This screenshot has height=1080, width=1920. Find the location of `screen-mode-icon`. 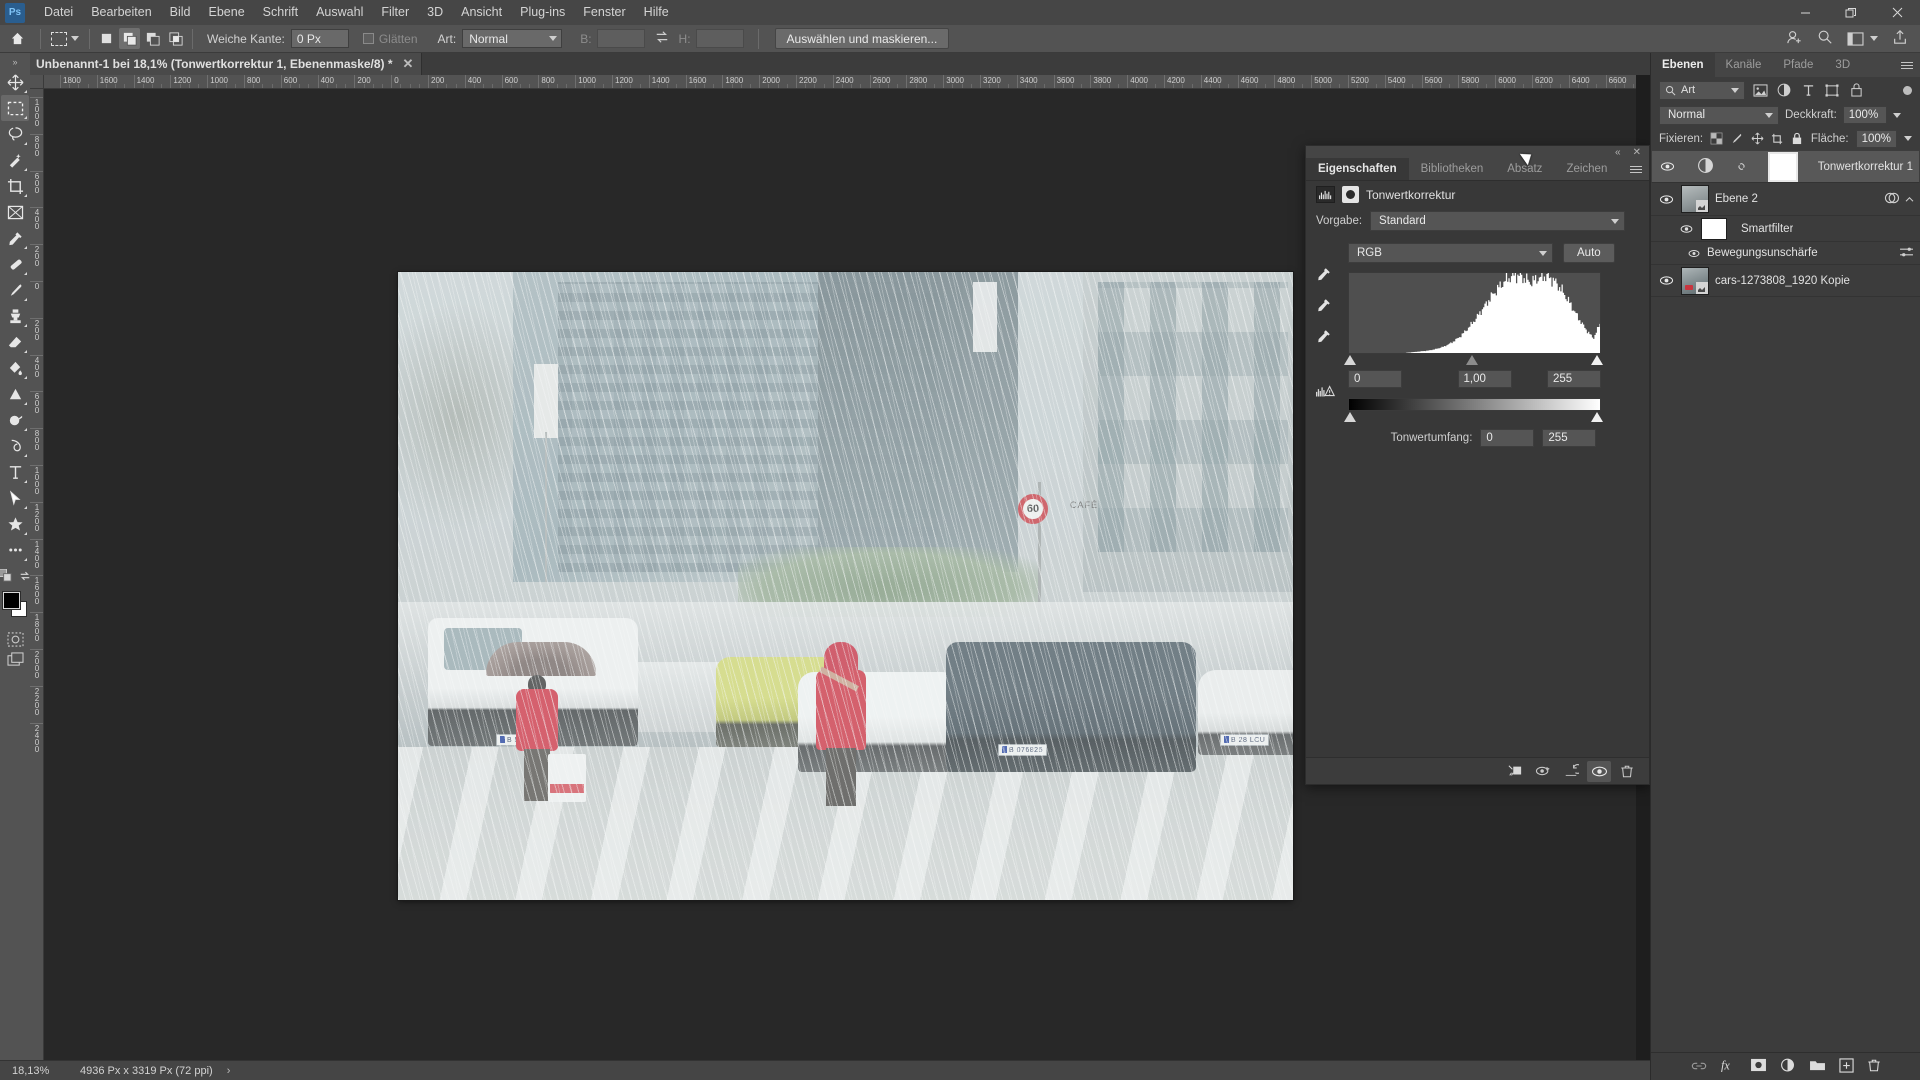

screen-mode-icon is located at coordinates (15, 659).